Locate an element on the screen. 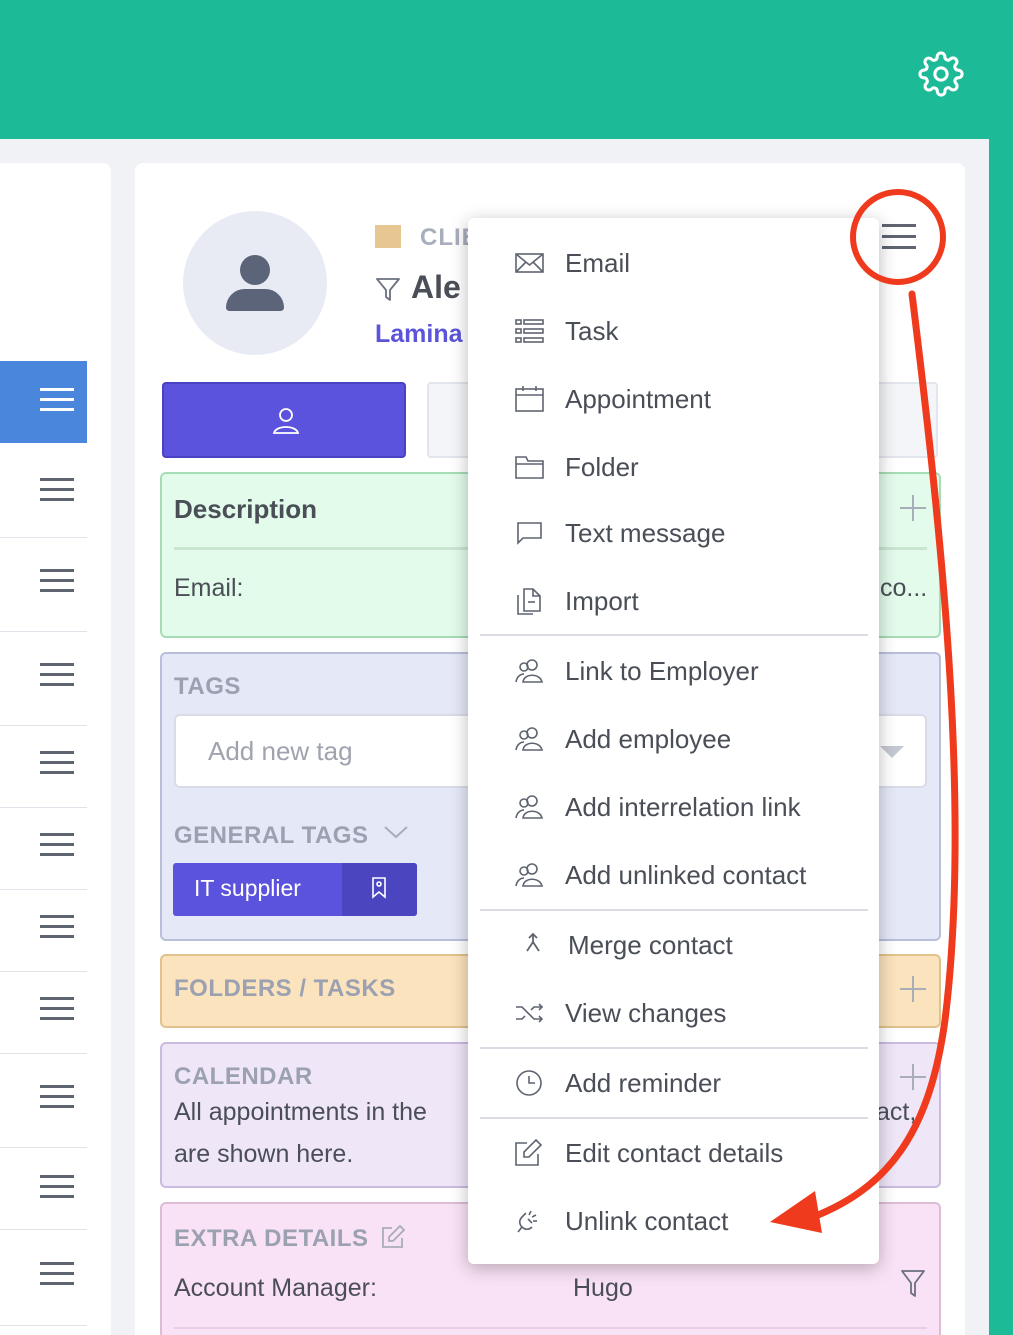 The height and width of the screenshot is (1335, 1013). menu-item-label: Appointment is located at coordinates (638, 399).